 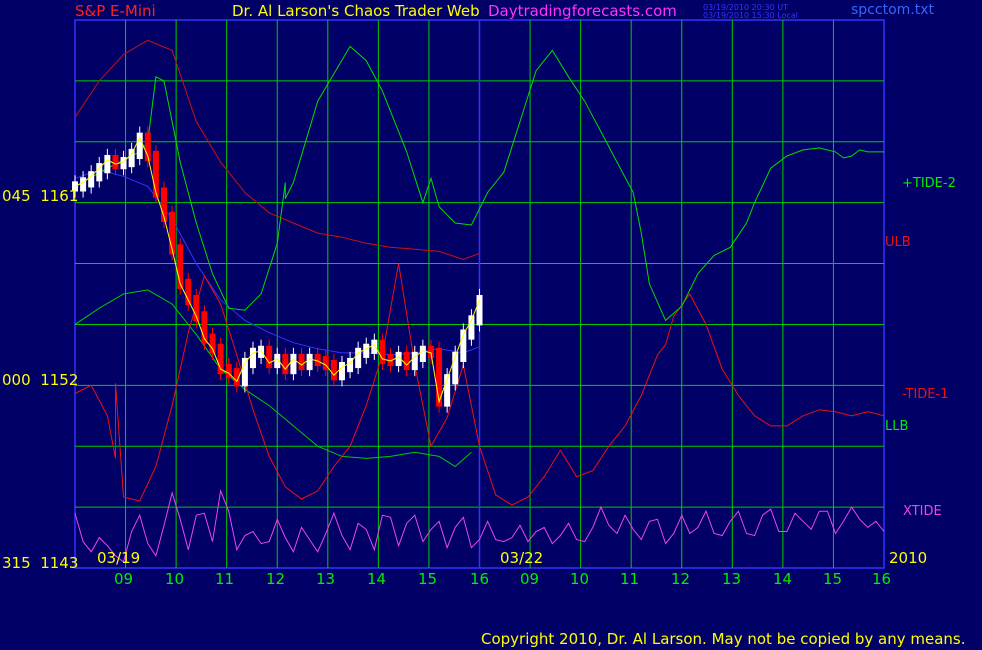 I want to click on legend-tide2: +TIDE-2, so click(x=929, y=183).